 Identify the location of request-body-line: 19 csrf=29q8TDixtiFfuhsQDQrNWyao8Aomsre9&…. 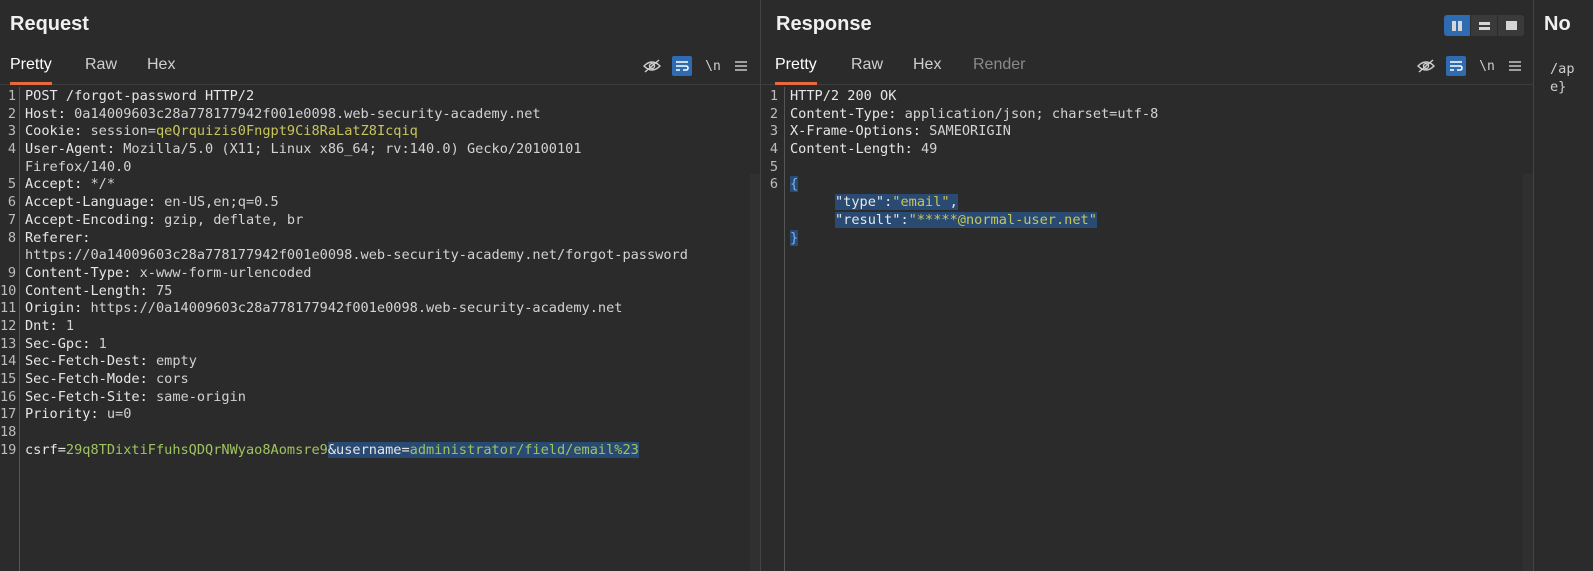
(319, 449).